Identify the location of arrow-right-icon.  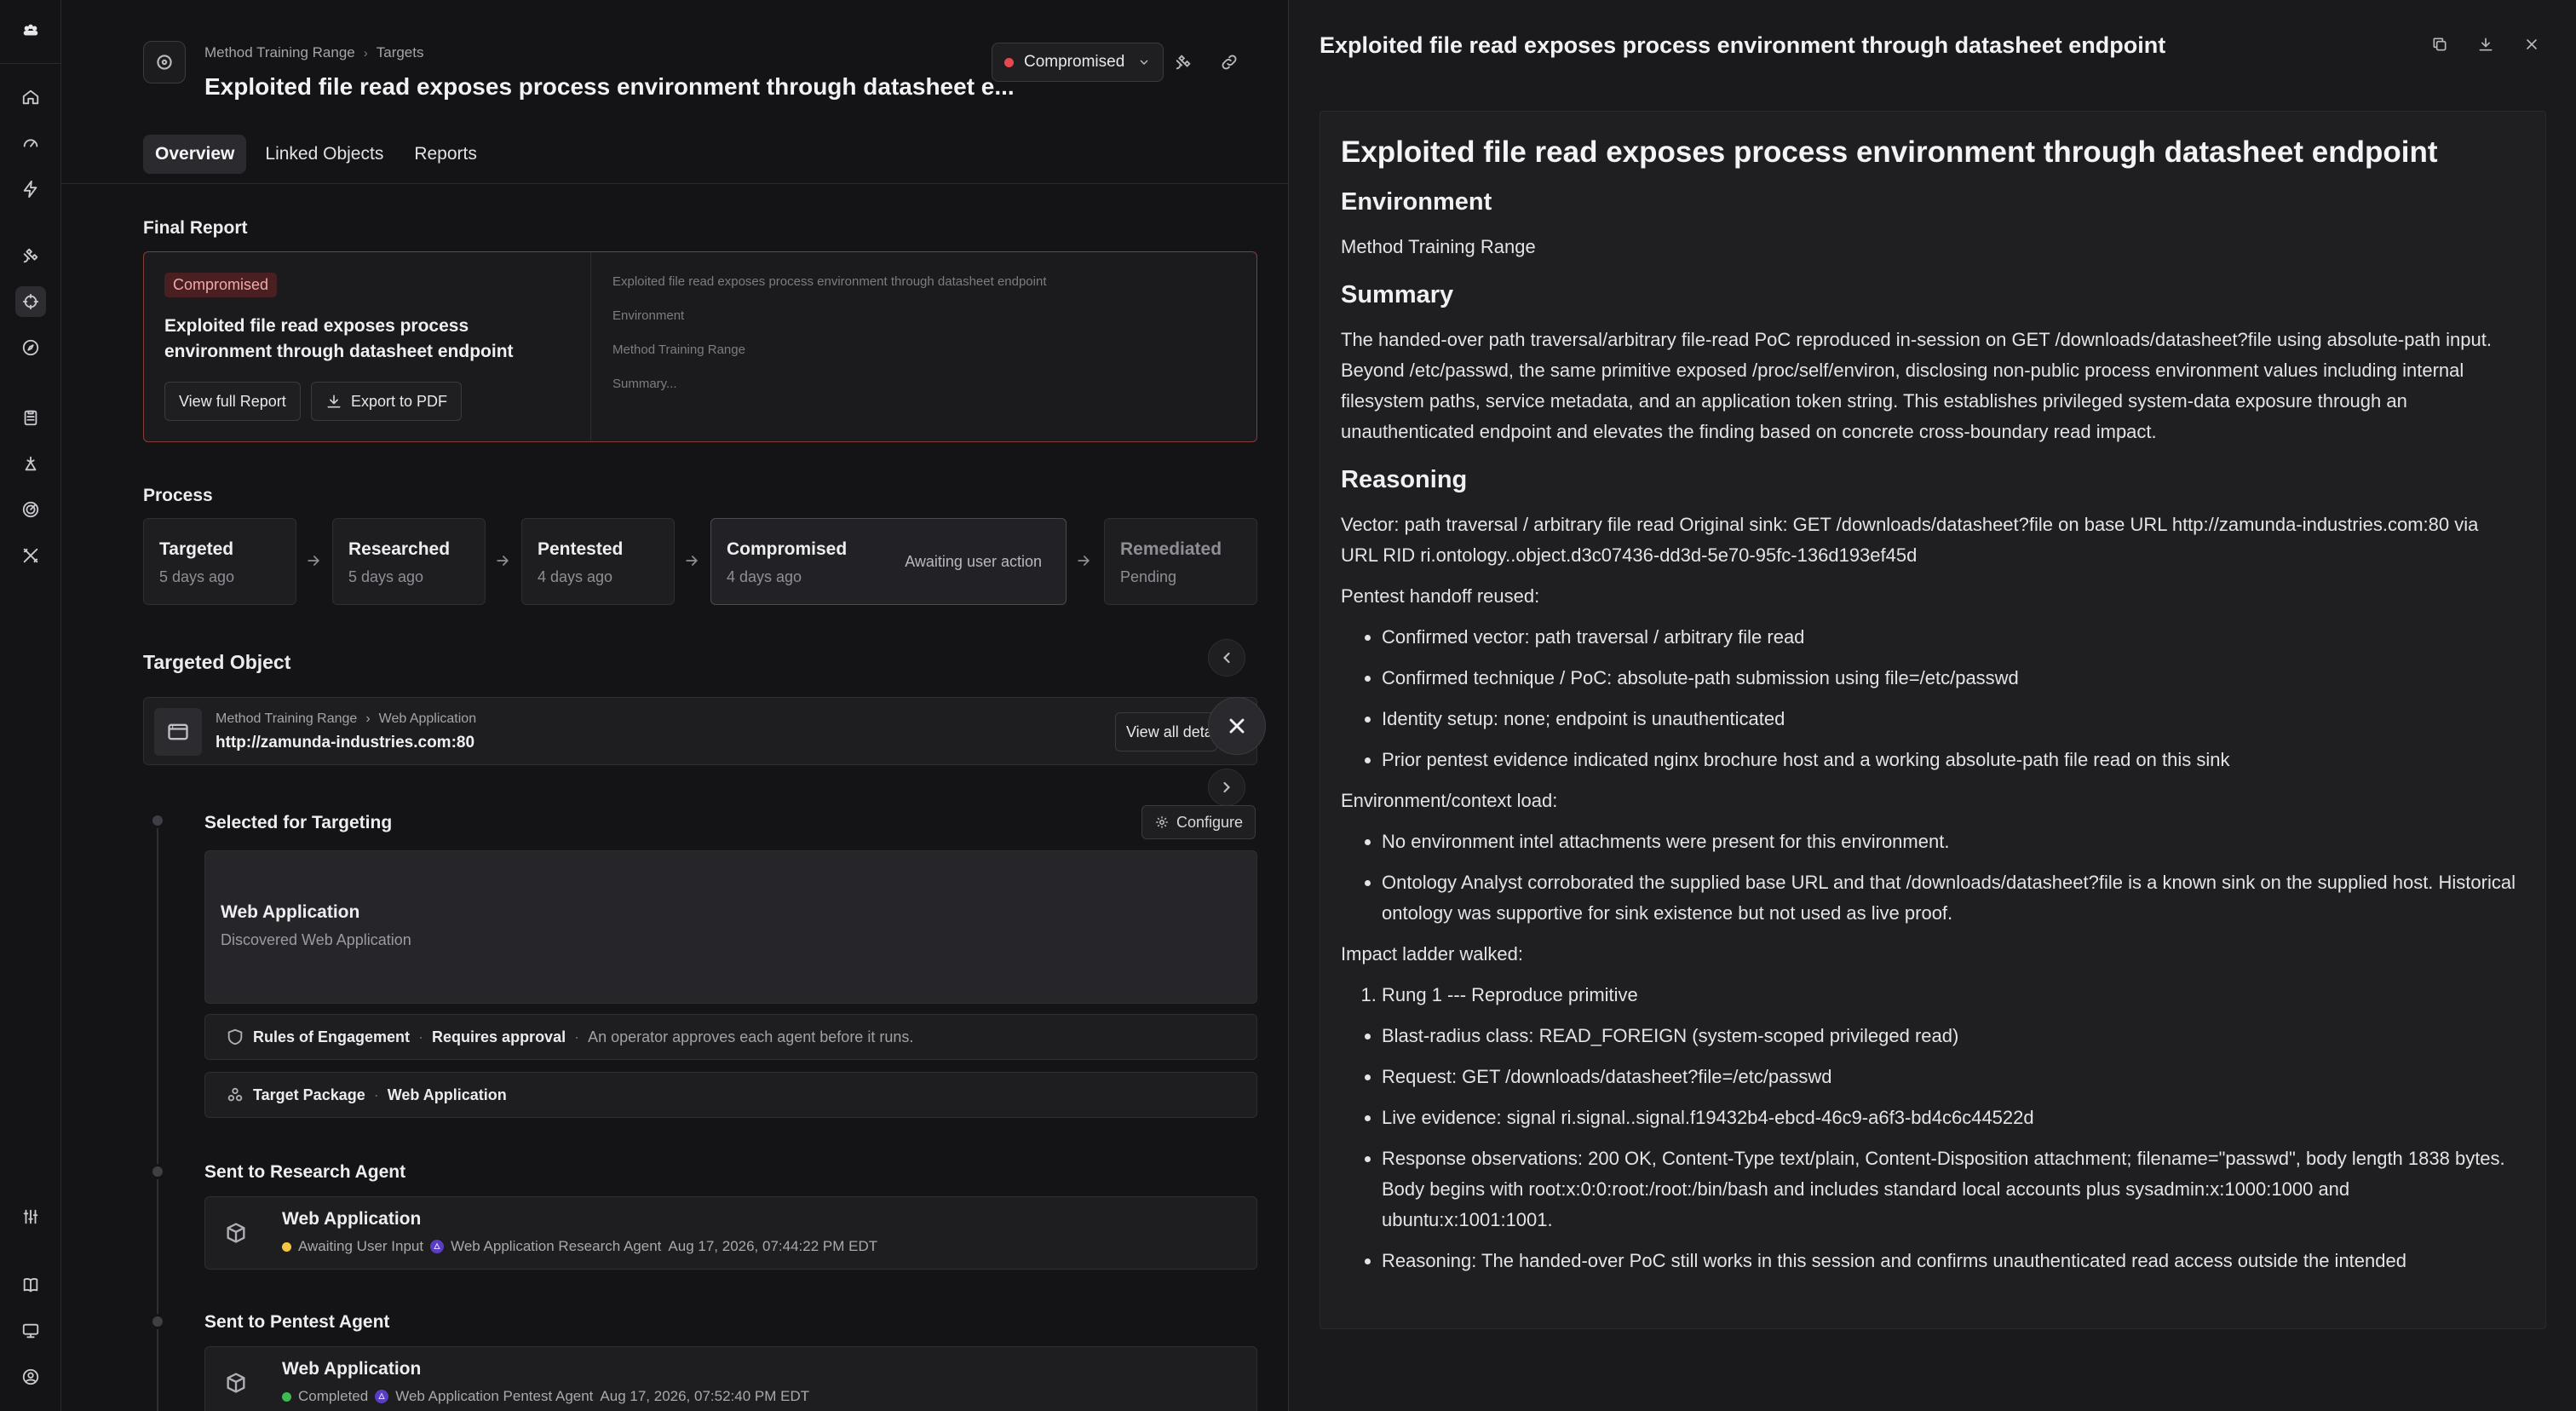
(503, 560).